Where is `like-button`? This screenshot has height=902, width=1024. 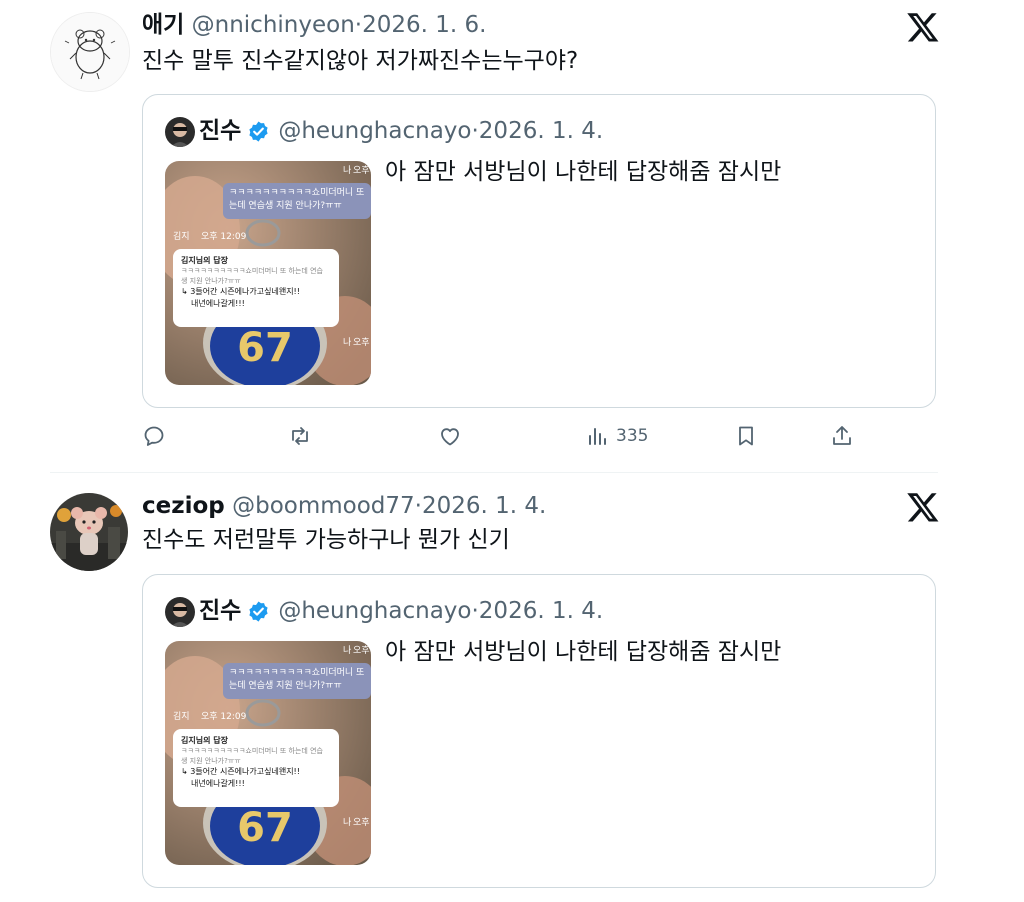 like-button is located at coordinates (450, 436).